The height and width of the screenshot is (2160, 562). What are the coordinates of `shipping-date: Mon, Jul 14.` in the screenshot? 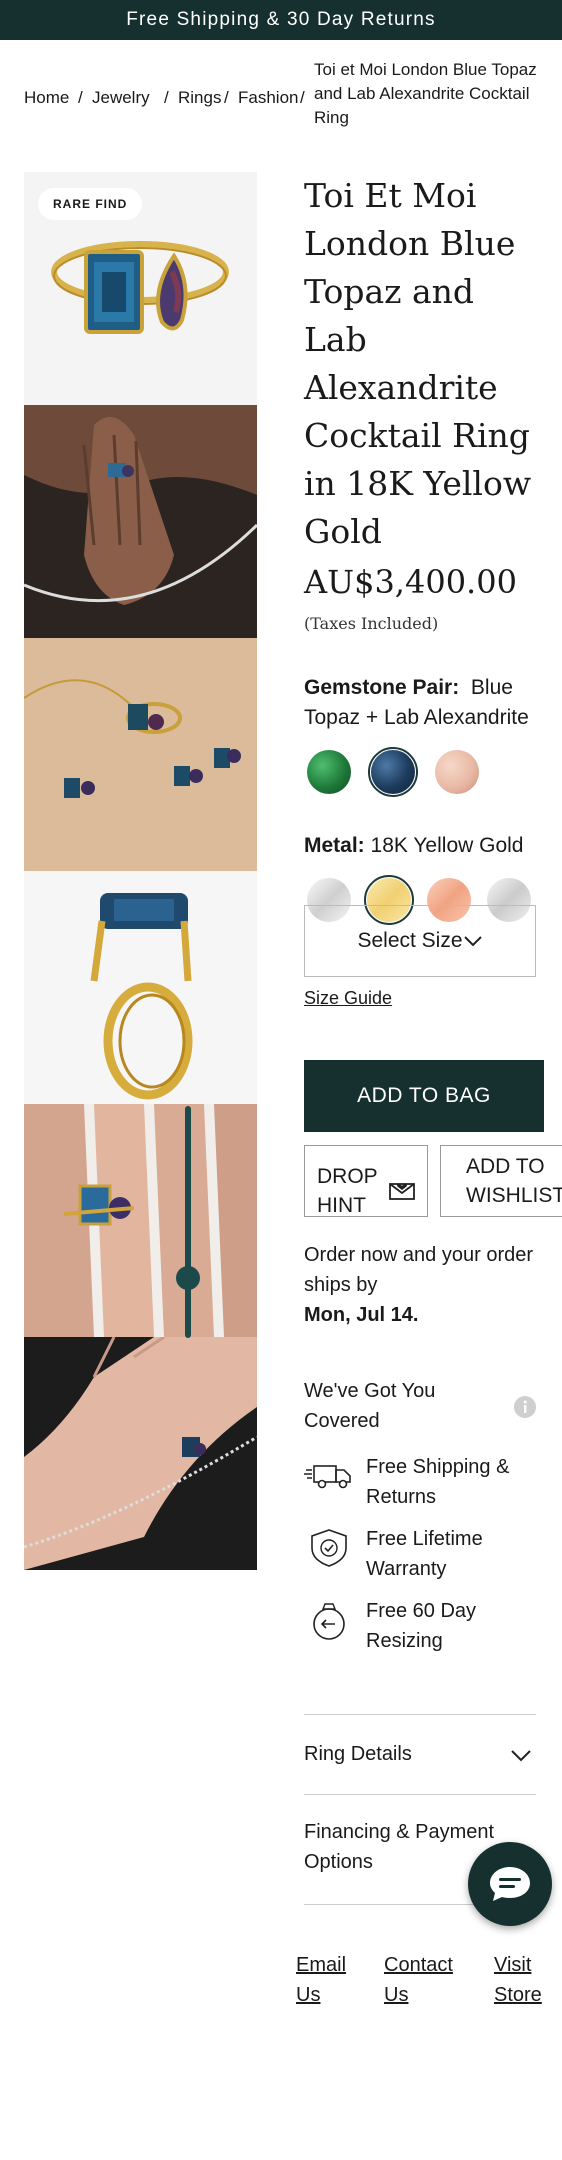 It's located at (361, 1315).